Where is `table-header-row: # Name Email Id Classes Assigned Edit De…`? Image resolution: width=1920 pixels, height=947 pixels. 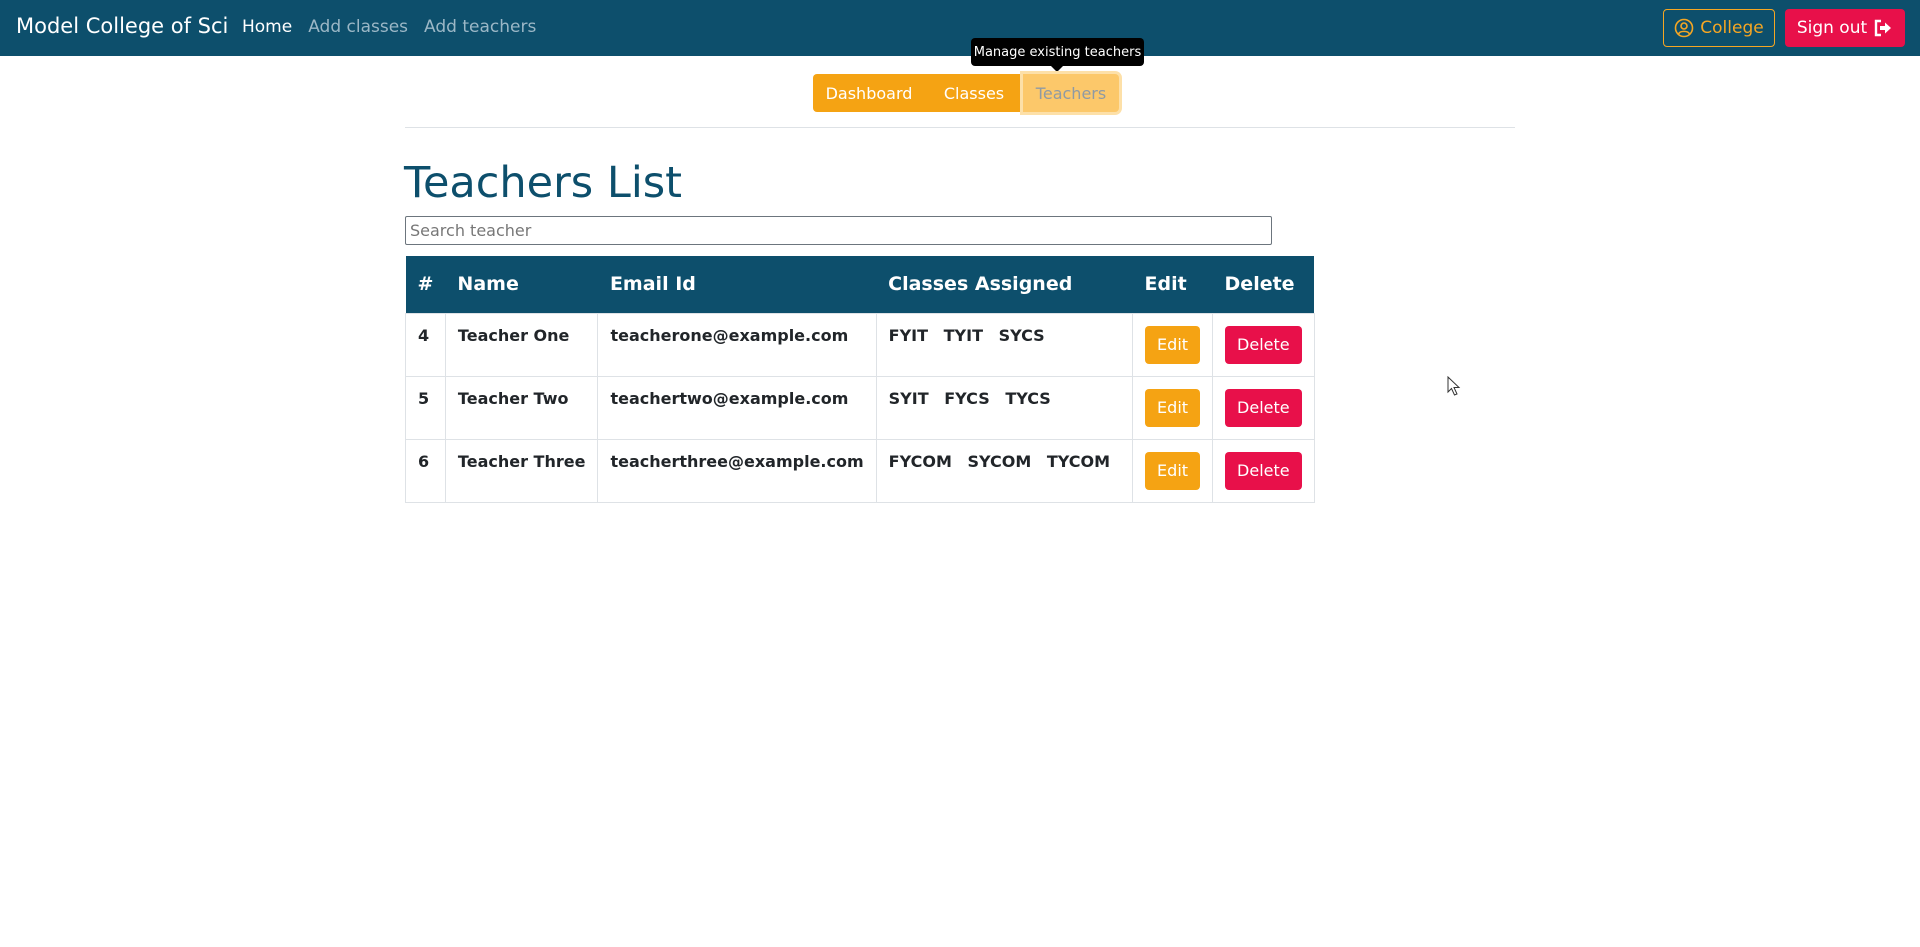
table-header-row: # Name Email Id Classes Assigned Edit De… is located at coordinates (860, 284).